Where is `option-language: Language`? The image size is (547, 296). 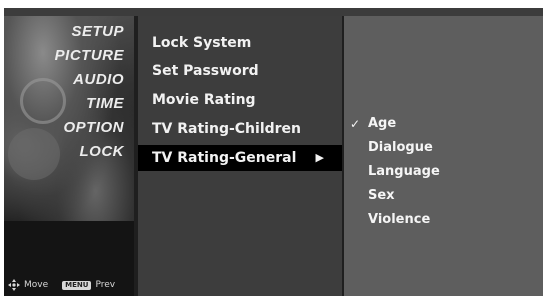 option-language: Language is located at coordinates (443, 172).